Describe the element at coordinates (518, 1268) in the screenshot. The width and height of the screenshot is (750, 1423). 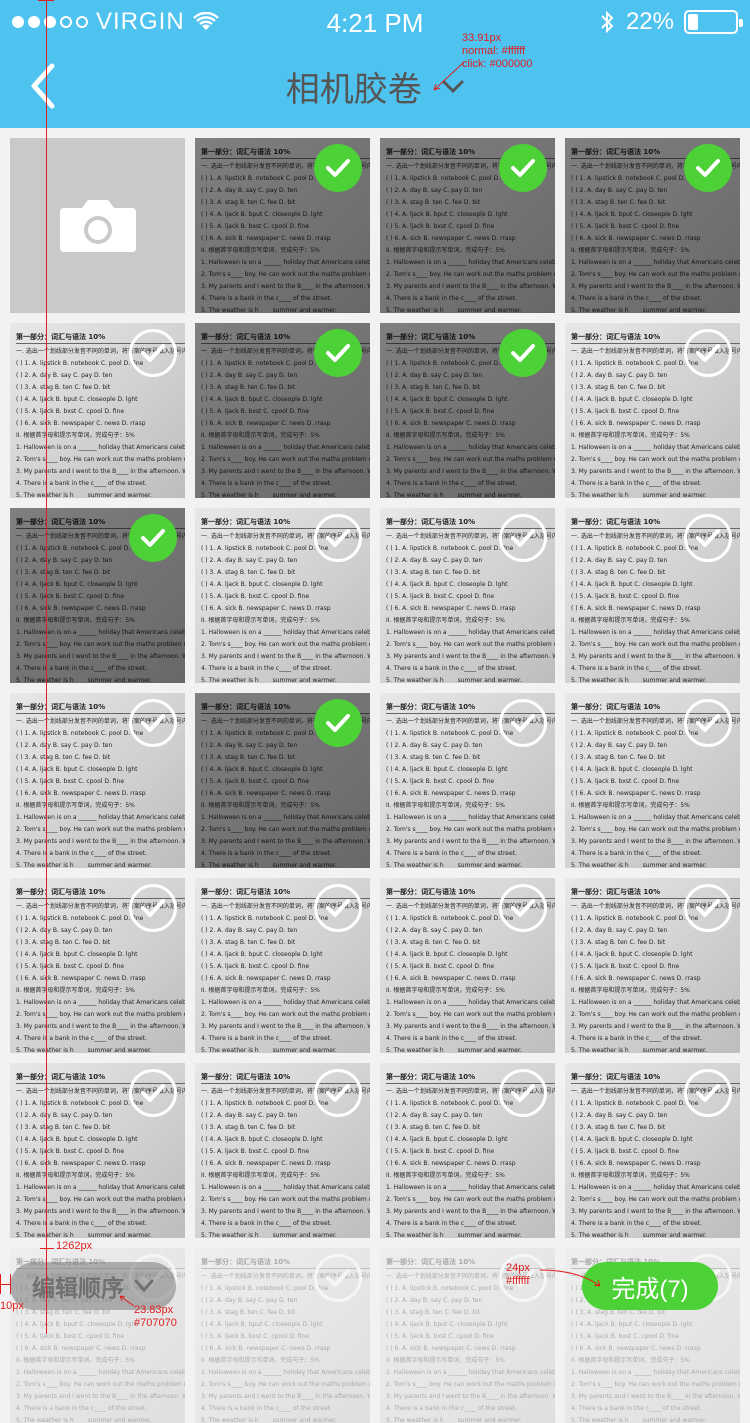
I see `annotation-done-size: 24px` at that location.